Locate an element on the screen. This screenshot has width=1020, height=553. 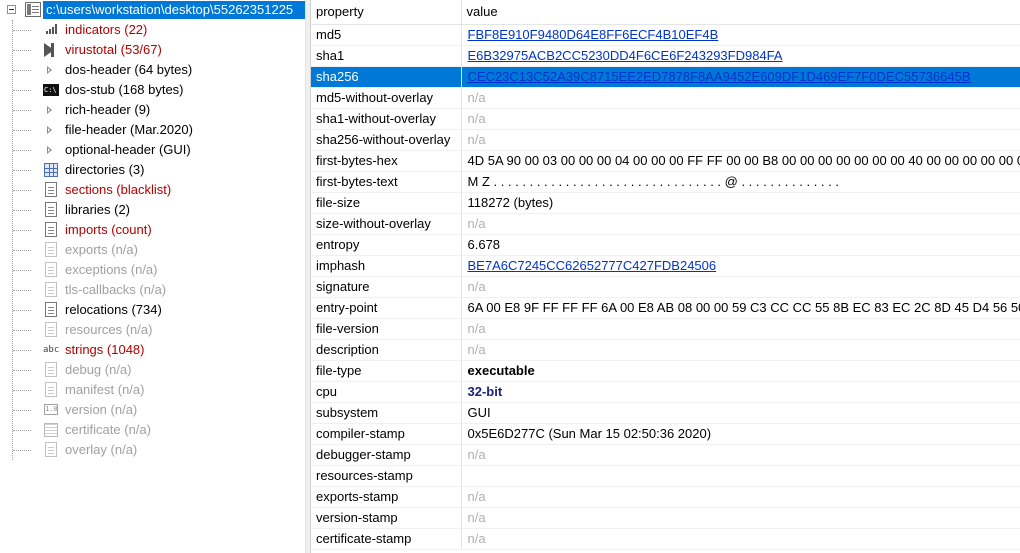
property-cell: md5-without-overlay is located at coordinates (386, 98).